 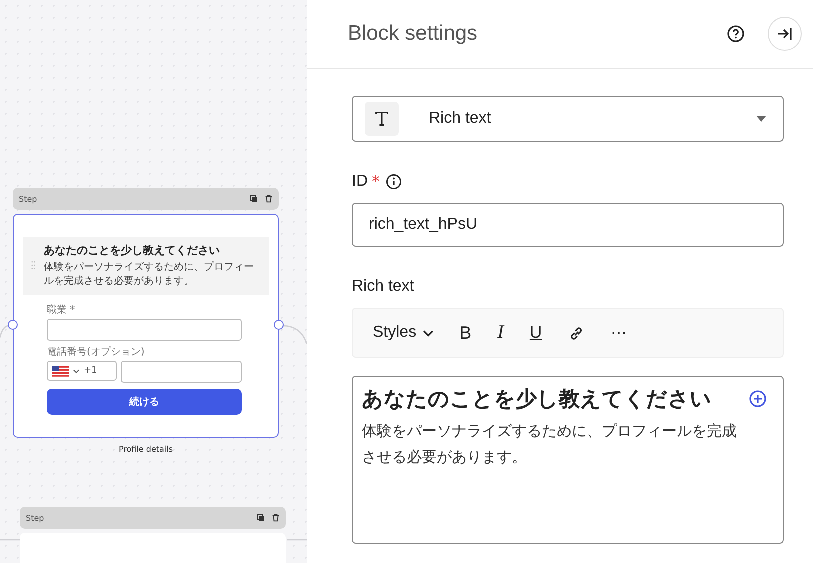 What do you see at coordinates (132, 250) in the screenshot?
I see `preview-heading: あなたのことを少し教えてください` at bounding box center [132, 250].